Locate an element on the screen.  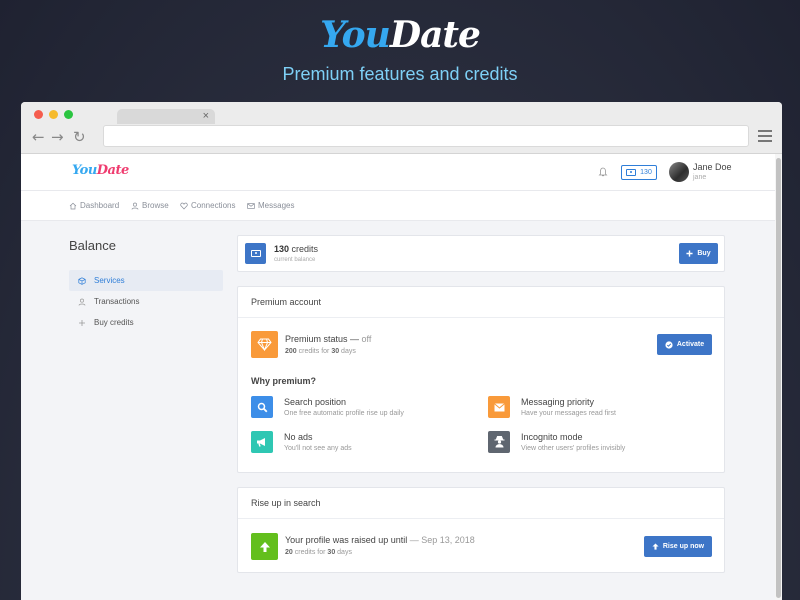
address-bar is located at coordinates (426, 136).